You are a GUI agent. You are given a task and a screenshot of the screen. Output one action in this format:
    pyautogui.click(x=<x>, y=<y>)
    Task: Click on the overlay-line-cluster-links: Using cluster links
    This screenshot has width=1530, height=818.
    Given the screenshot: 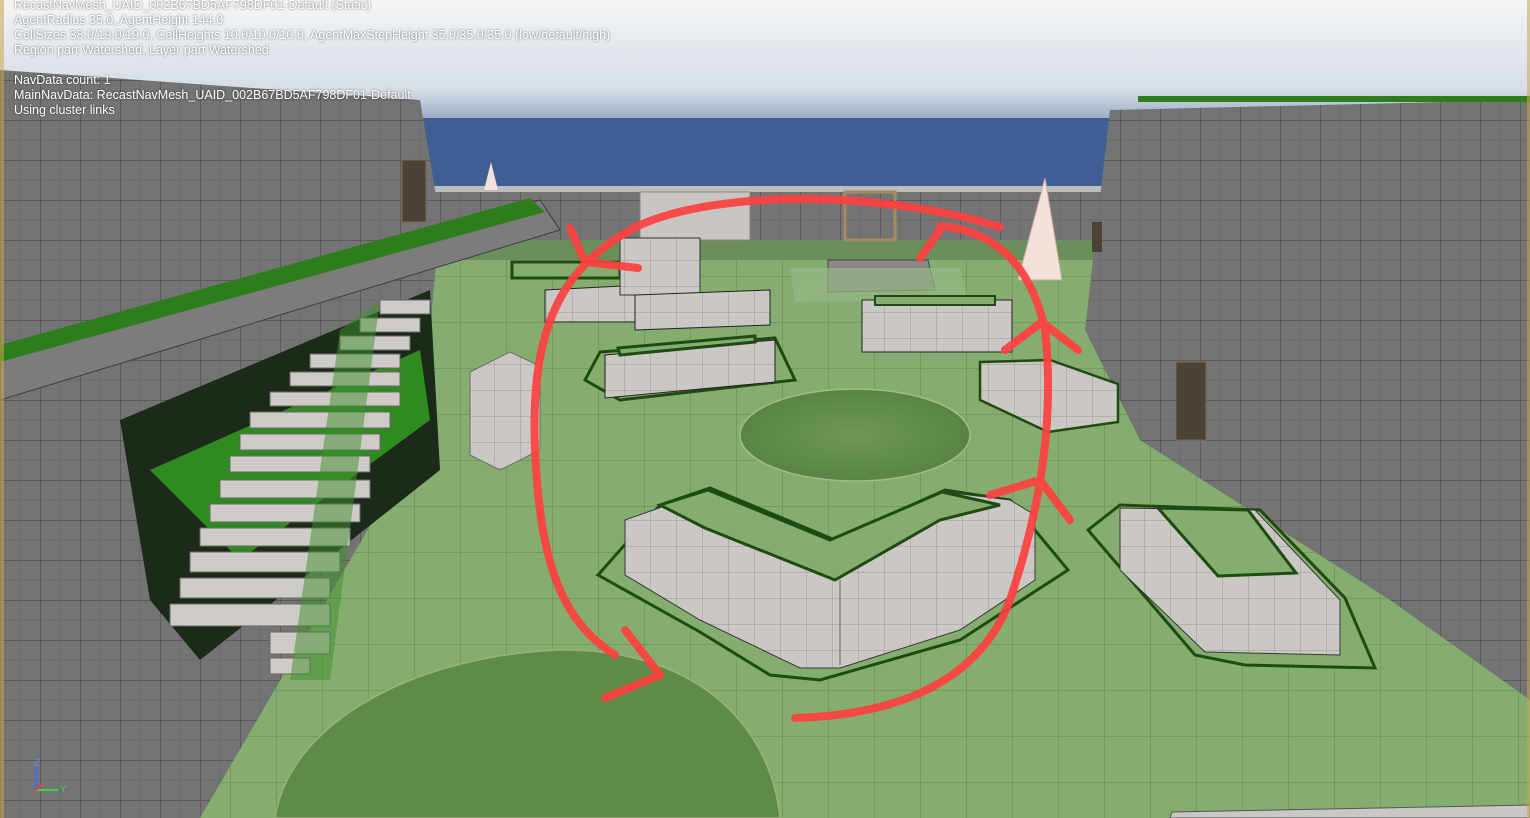 What is the action you would take?
    pyautogui.click(x=64, y=110)
    